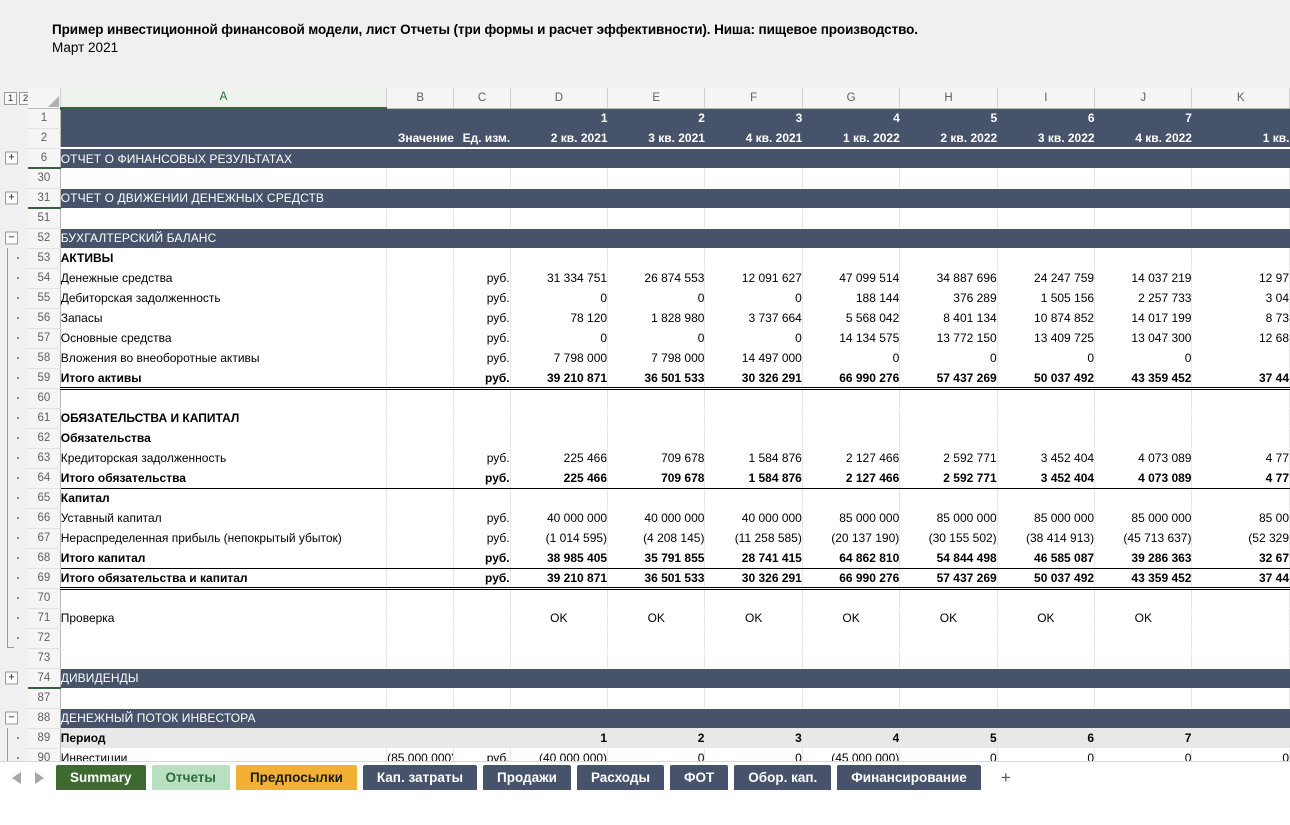 The width and height of the screenshot is (1290, 825). I want to click on data-cell: 37 44, so click(1240, 578).